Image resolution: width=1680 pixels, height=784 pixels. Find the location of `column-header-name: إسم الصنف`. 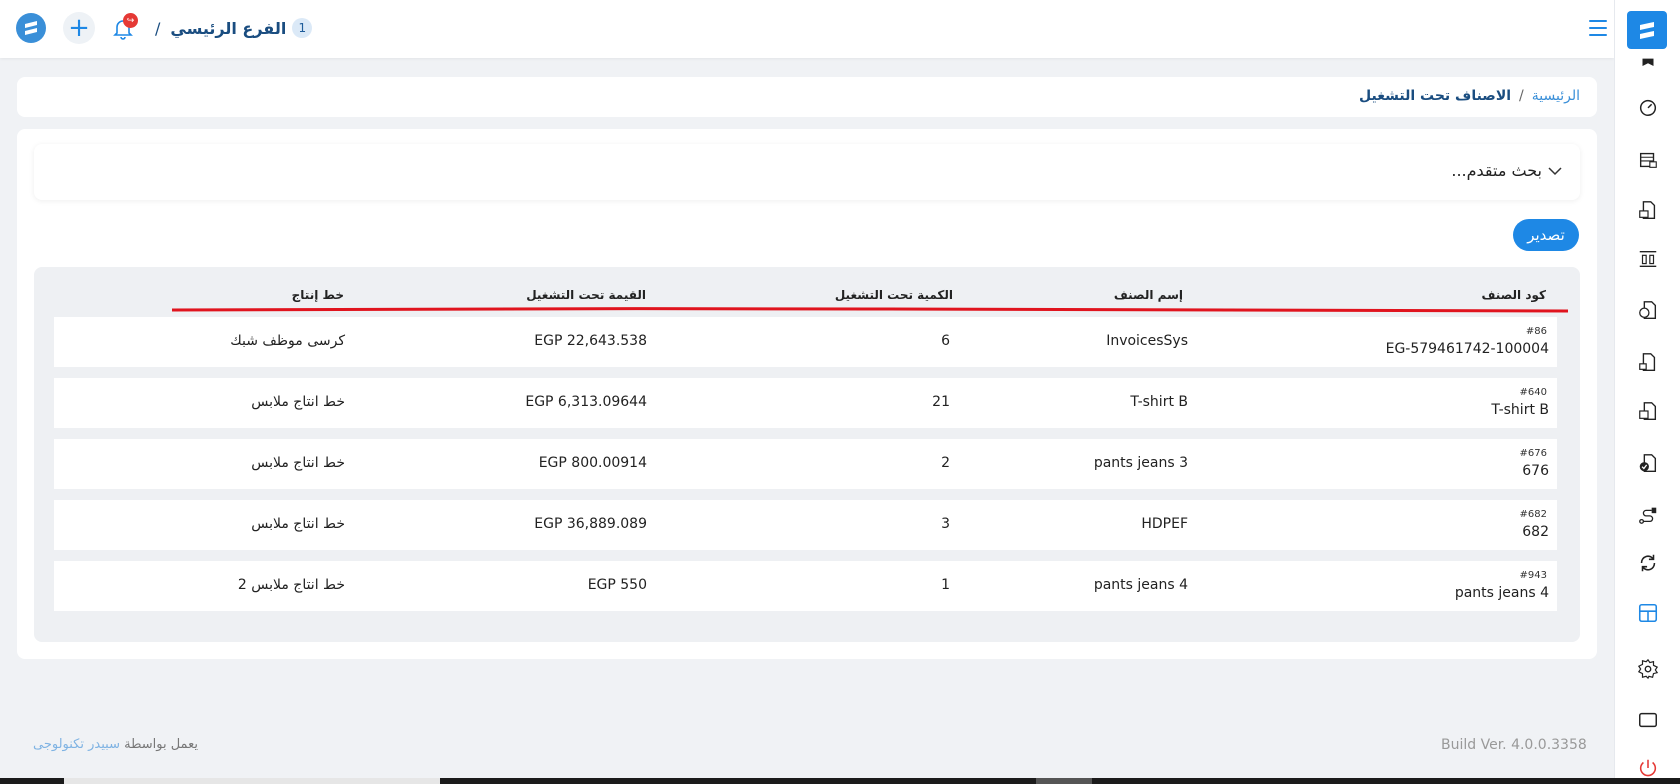

column-header-name: إسم الصنف is located at coordinates (1148, 295).